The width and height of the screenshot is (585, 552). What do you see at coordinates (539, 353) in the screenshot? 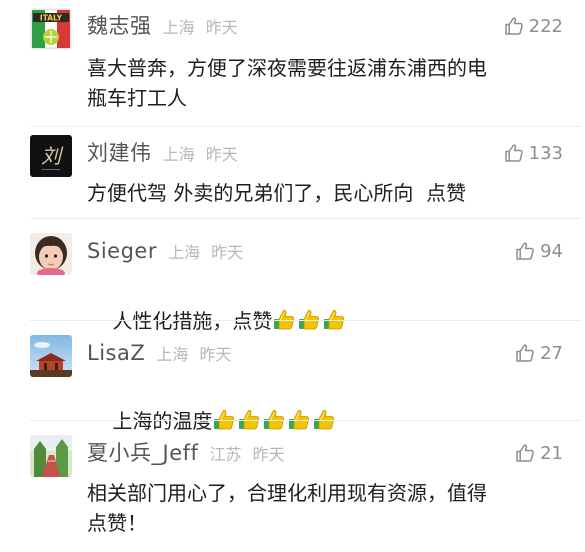
I see `like-button: 27` at bounding box center [539, 353].